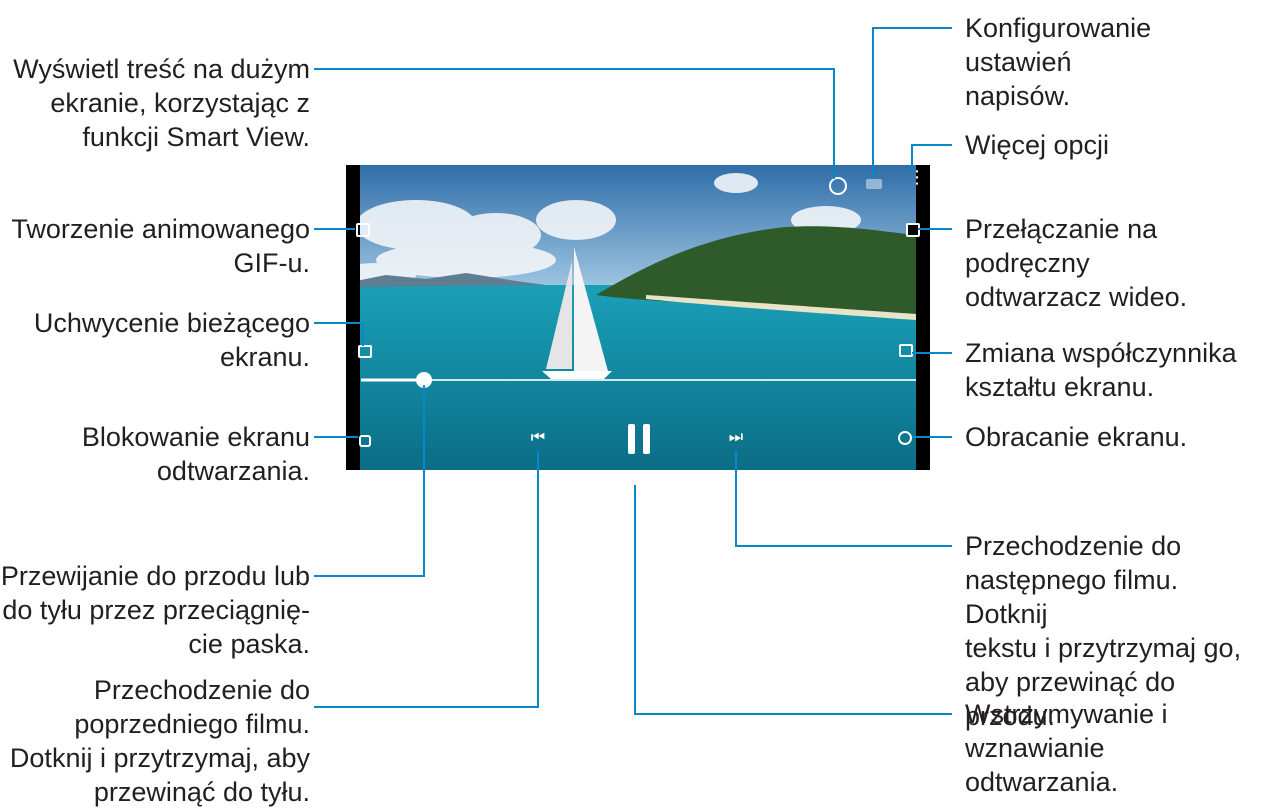 This screenshot has width=1270, height=810. What do you see at coordinates (339, 334) in the screenshot?
I see `leader-capture` at bounding box center [339, 334].